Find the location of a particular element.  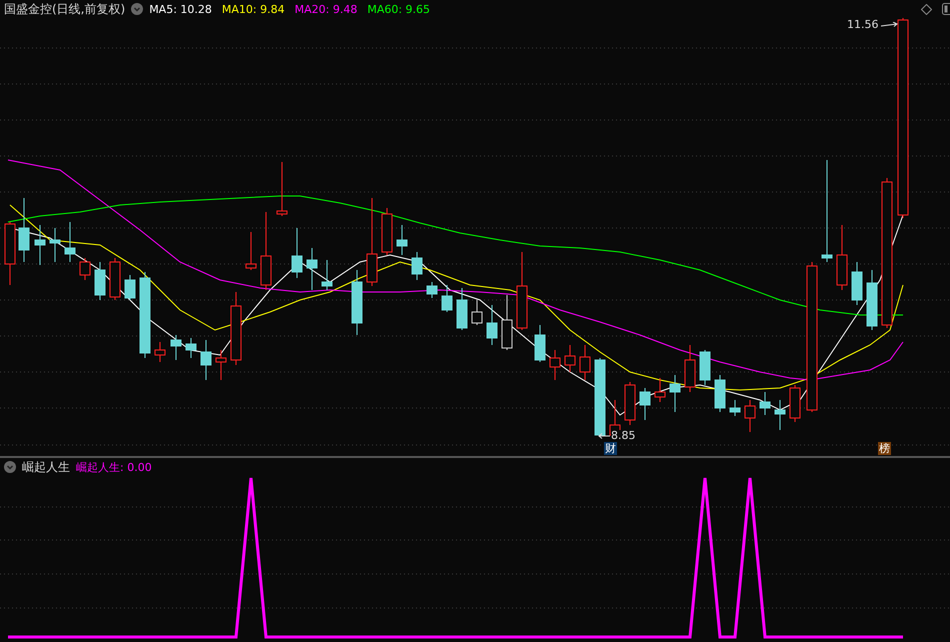

moving-average-label: MA10: 9.84 is located at coordinates (253, 9).